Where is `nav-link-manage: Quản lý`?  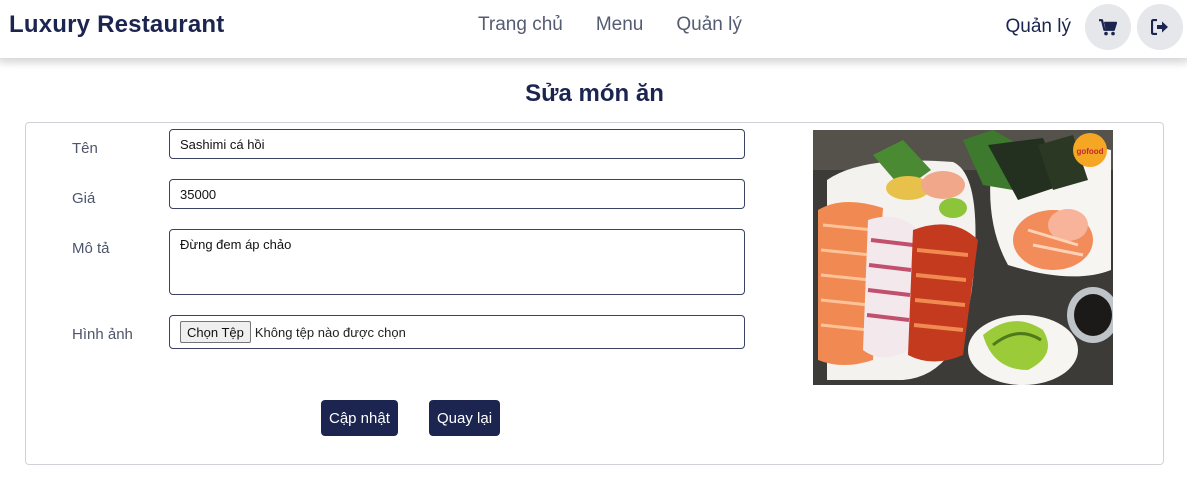
nav-link-manage: Quản lý is located at coordinates (708, 25).